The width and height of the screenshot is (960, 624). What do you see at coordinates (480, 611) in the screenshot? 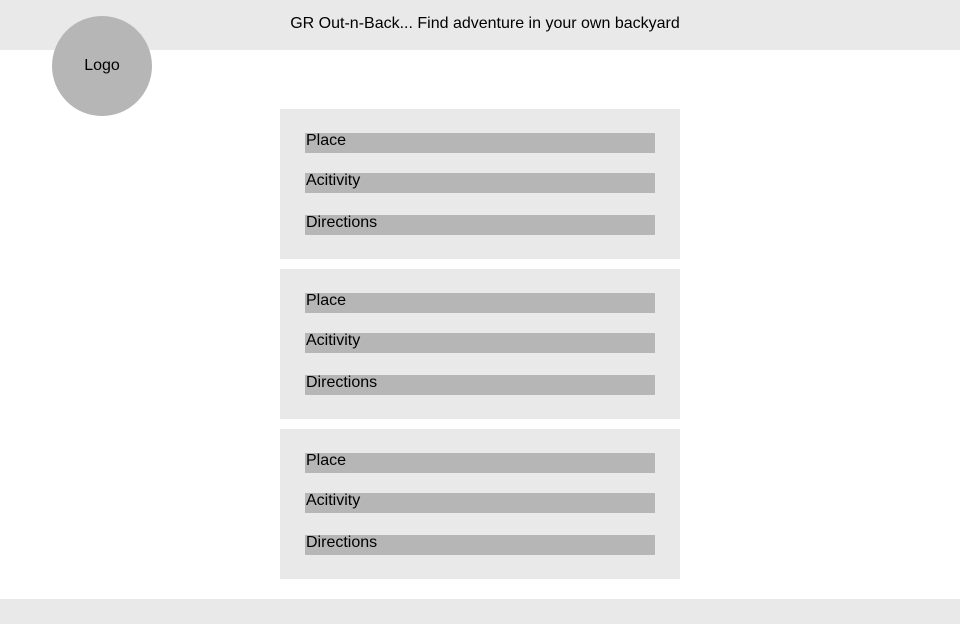
I see `footer-bar` at bounding box center [480, 611].